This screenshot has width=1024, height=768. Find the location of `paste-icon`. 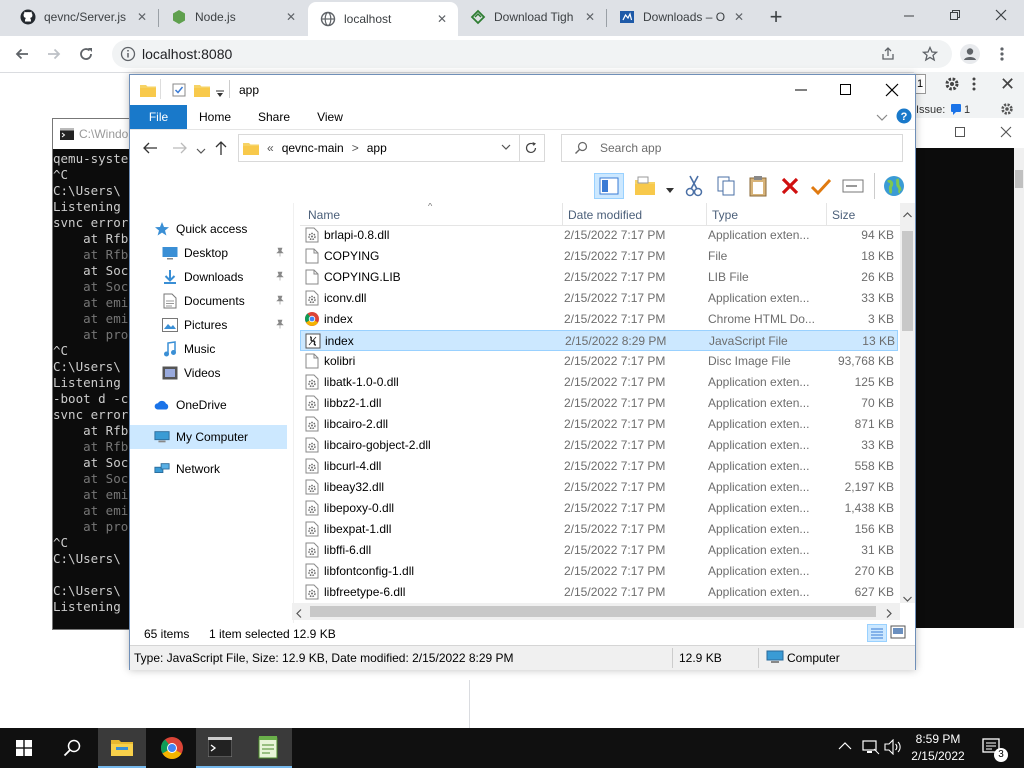

paste-icon is located at coordinates (758, 187).